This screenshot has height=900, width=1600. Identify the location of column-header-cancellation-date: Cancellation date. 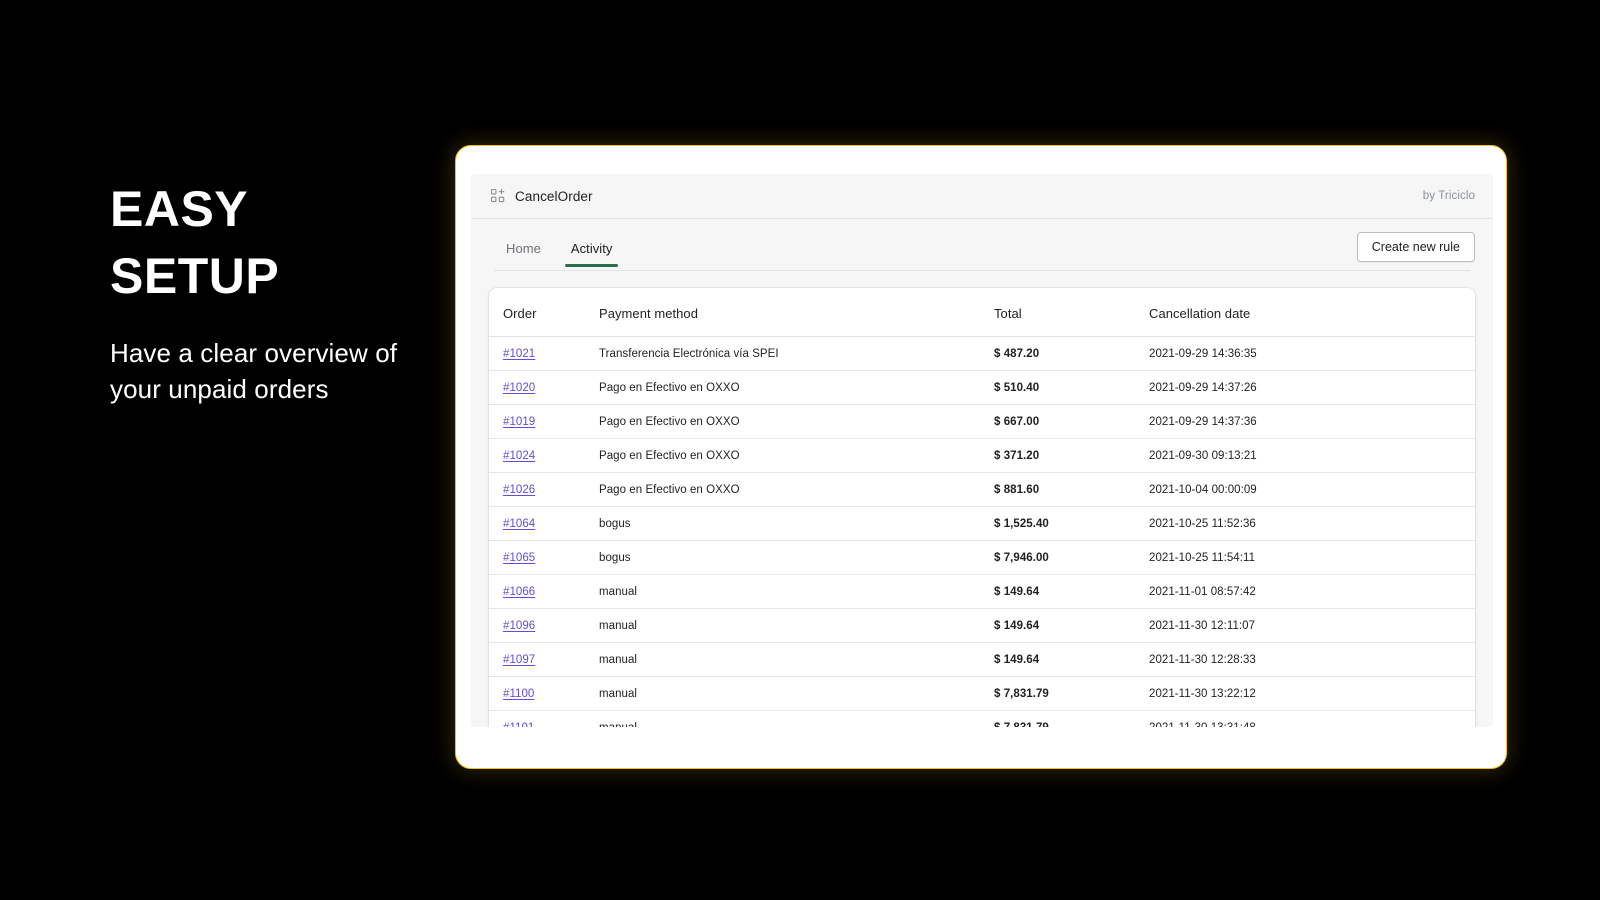
(1312, 312).